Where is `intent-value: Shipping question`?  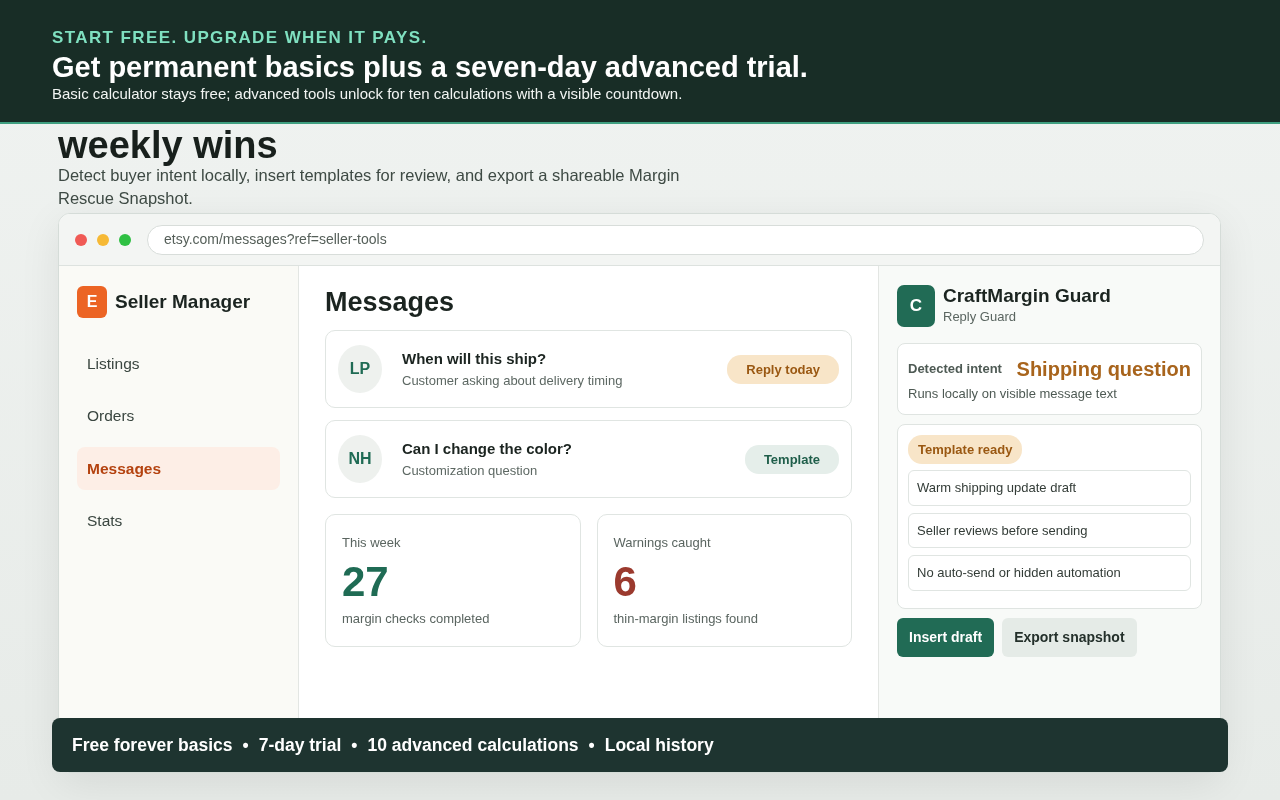 intent-value: Shipping question is located at coordinates (1103, 369).